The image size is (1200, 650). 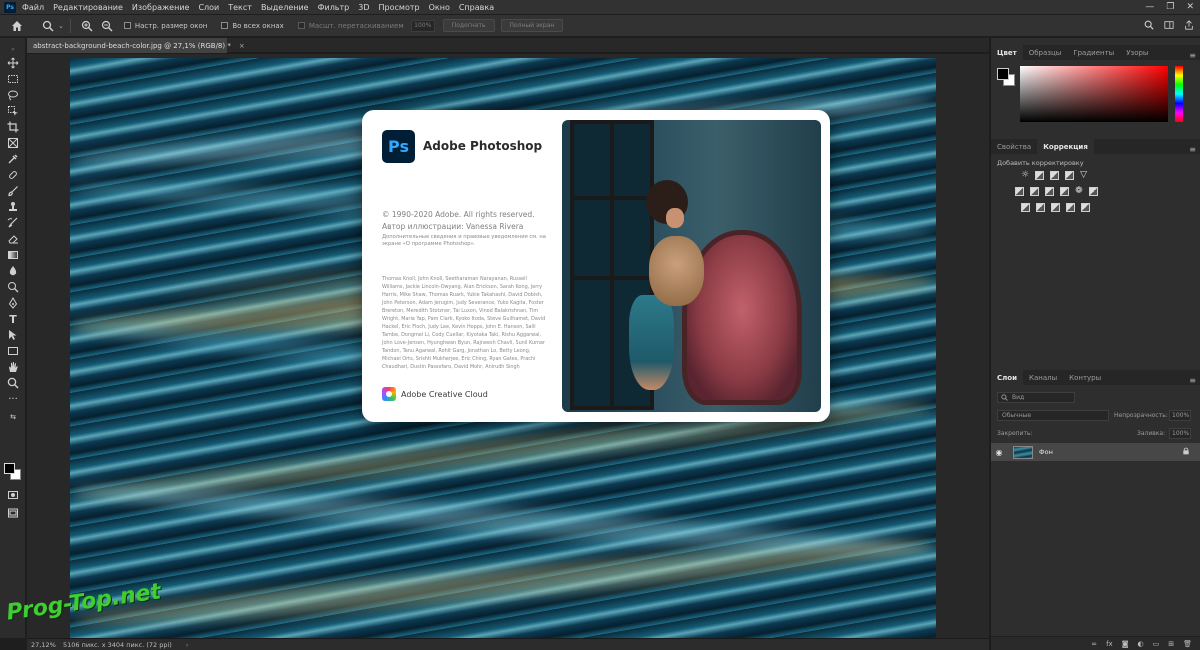 I want to click on layer-mask-icon: ◙, so click(x=1125, y=644).